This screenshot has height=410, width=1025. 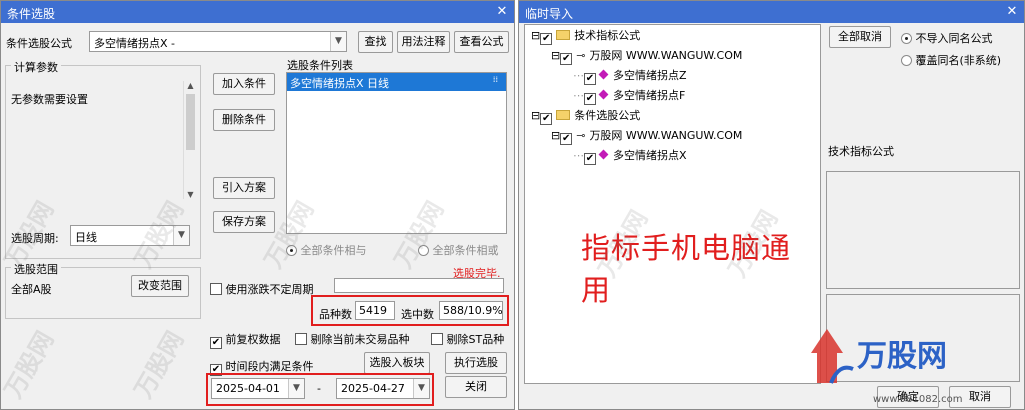 What do you see at coordinates (630, 156) in the screenshot?
I see `tree-node-formula: ⋯ ✔ 多空情绪拐点X` at bounding box center [630, 156].